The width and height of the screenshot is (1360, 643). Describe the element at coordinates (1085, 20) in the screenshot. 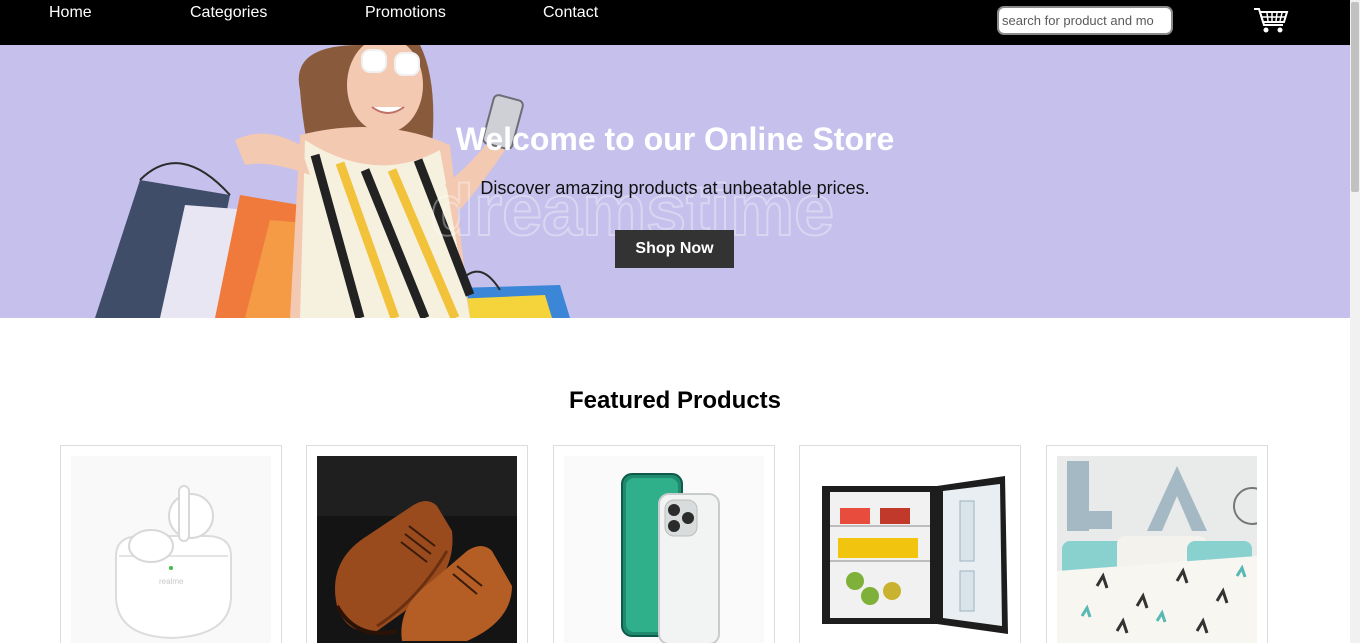

I see `search-input` at that location.